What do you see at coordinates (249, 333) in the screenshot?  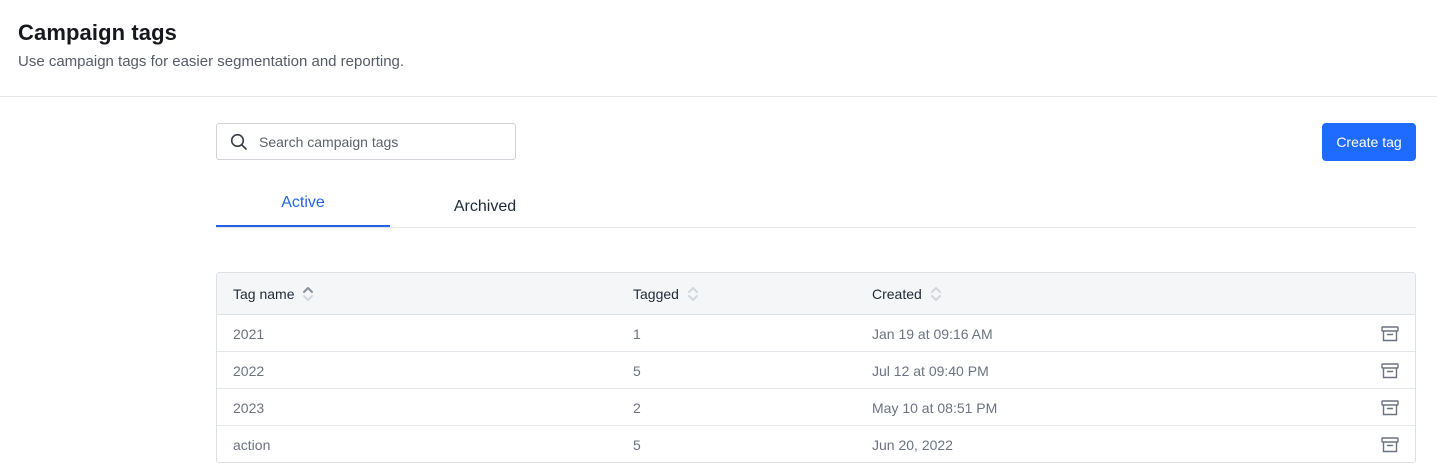 I see `tag-name-cell: 2021` at bounding box center [249, 333].